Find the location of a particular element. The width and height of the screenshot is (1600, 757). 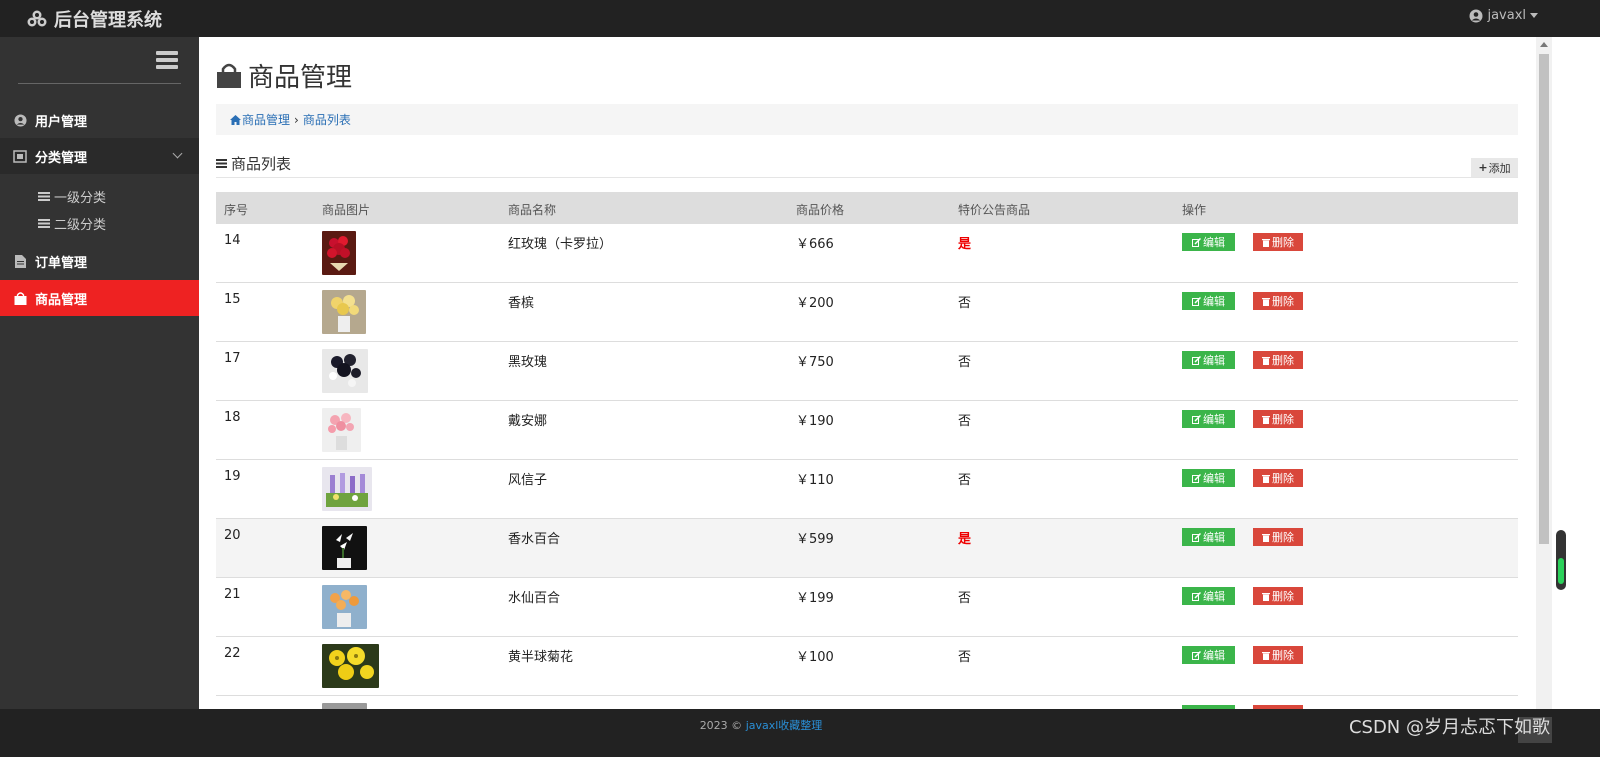

sidebar-item-categories: 分类管理 is located at coordinates (99, 156).